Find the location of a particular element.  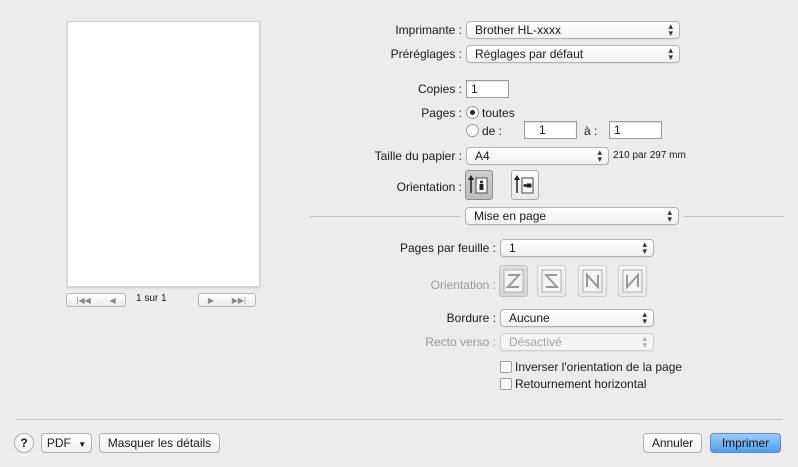

printer-popup: Brother HL-xxxx ▴ ▾ is located at coordinates (573, 30).